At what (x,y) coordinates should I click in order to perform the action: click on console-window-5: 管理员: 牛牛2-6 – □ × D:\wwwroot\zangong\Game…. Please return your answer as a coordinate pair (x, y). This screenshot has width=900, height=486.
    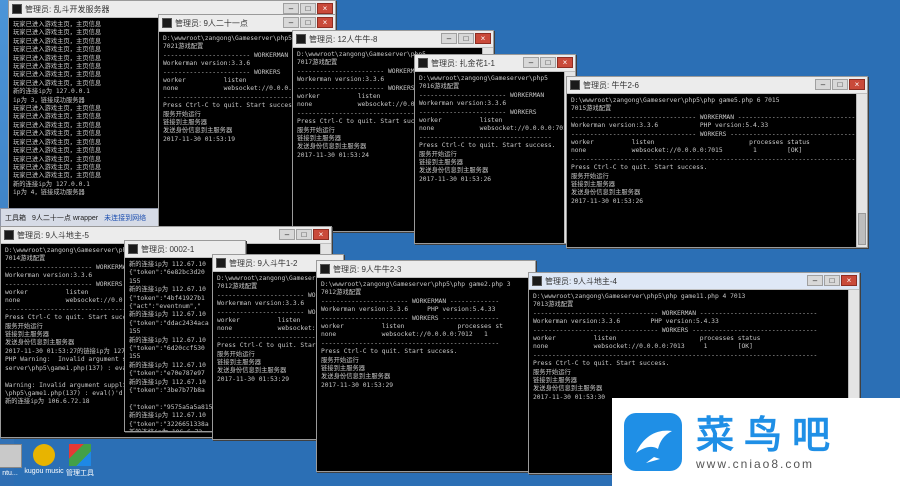
    Looking at the image, I should click on (717, 162).